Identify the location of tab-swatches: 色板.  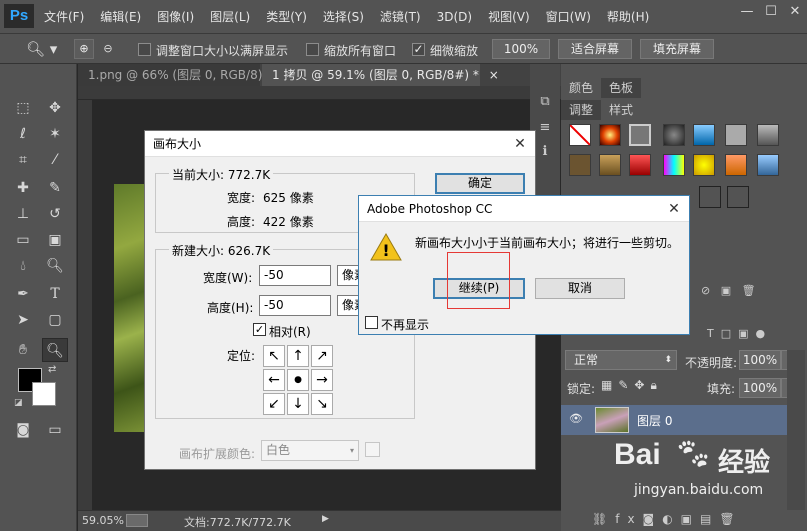
(621, 88).